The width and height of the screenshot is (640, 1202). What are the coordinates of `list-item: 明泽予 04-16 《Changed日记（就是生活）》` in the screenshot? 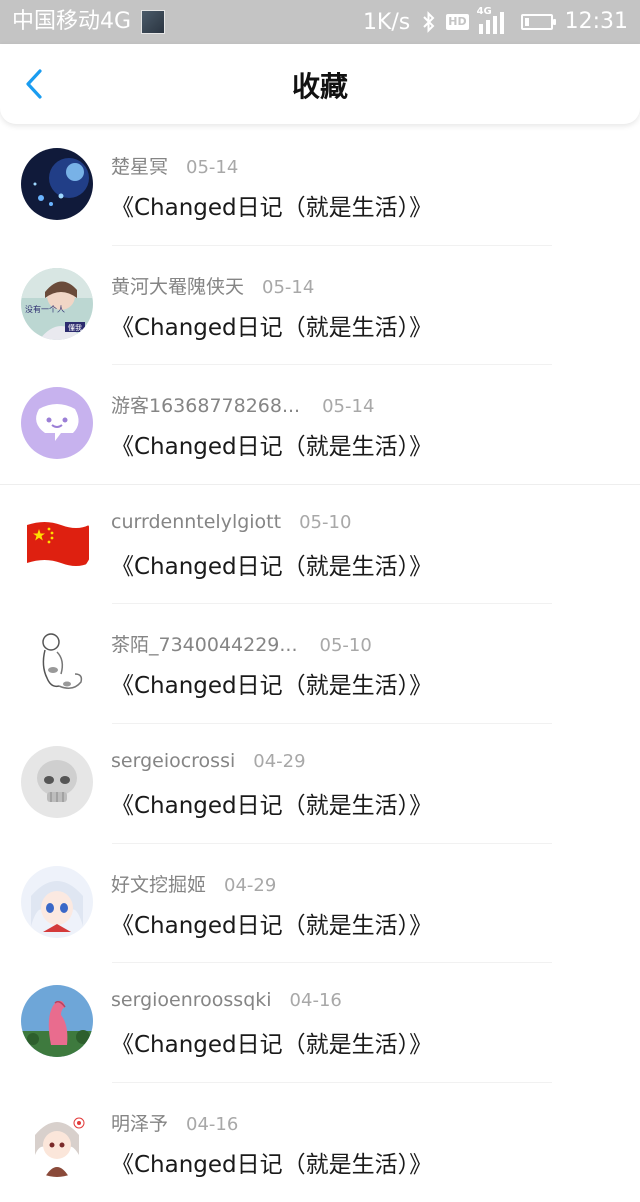 It's located at (320, 1142).